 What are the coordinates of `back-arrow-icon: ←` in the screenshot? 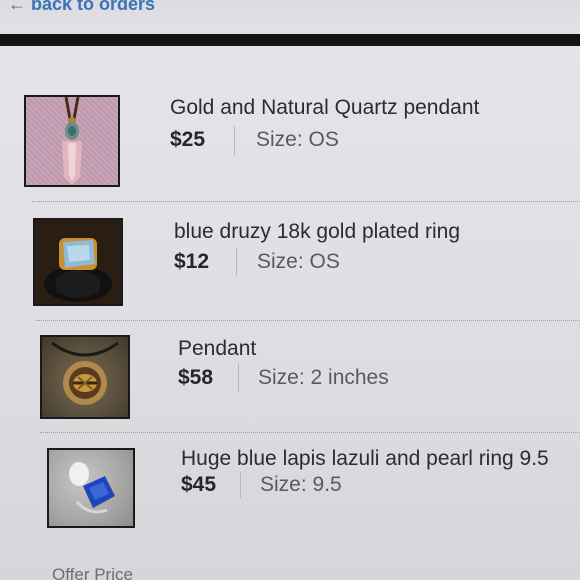 It's located at (17, 7).